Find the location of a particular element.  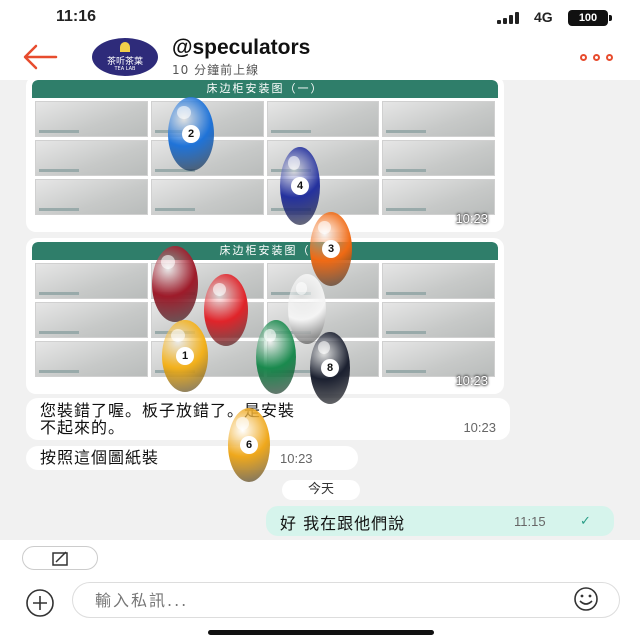

image-grid is located at coordinates (265, 158).